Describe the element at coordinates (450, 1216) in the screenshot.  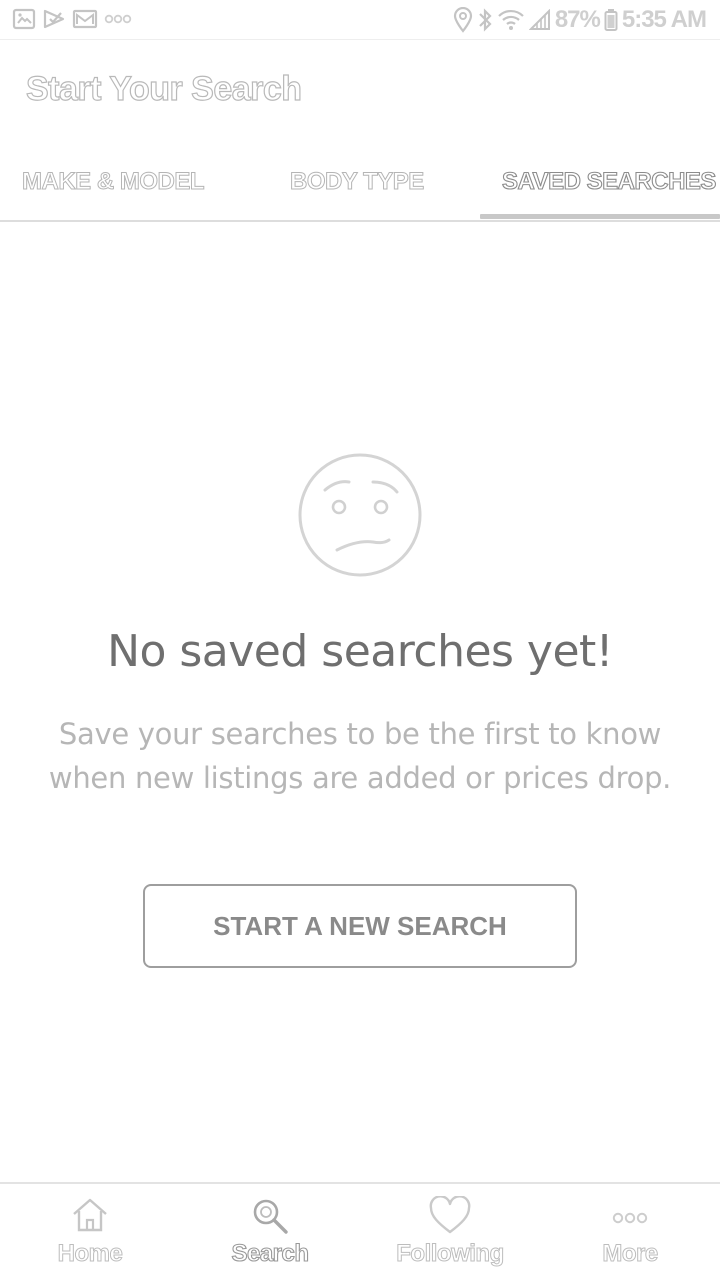
I see `heart-icon` at that location.